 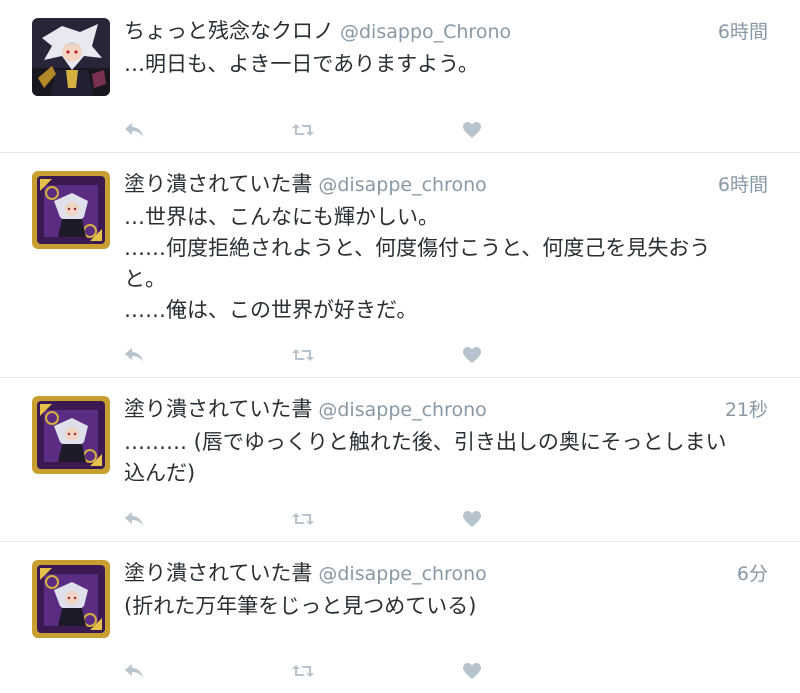 What do you see at coordinates (425, 32) in the screenshot?
I see `username: @disappo_Chrono` at bounding box center [425, 32].